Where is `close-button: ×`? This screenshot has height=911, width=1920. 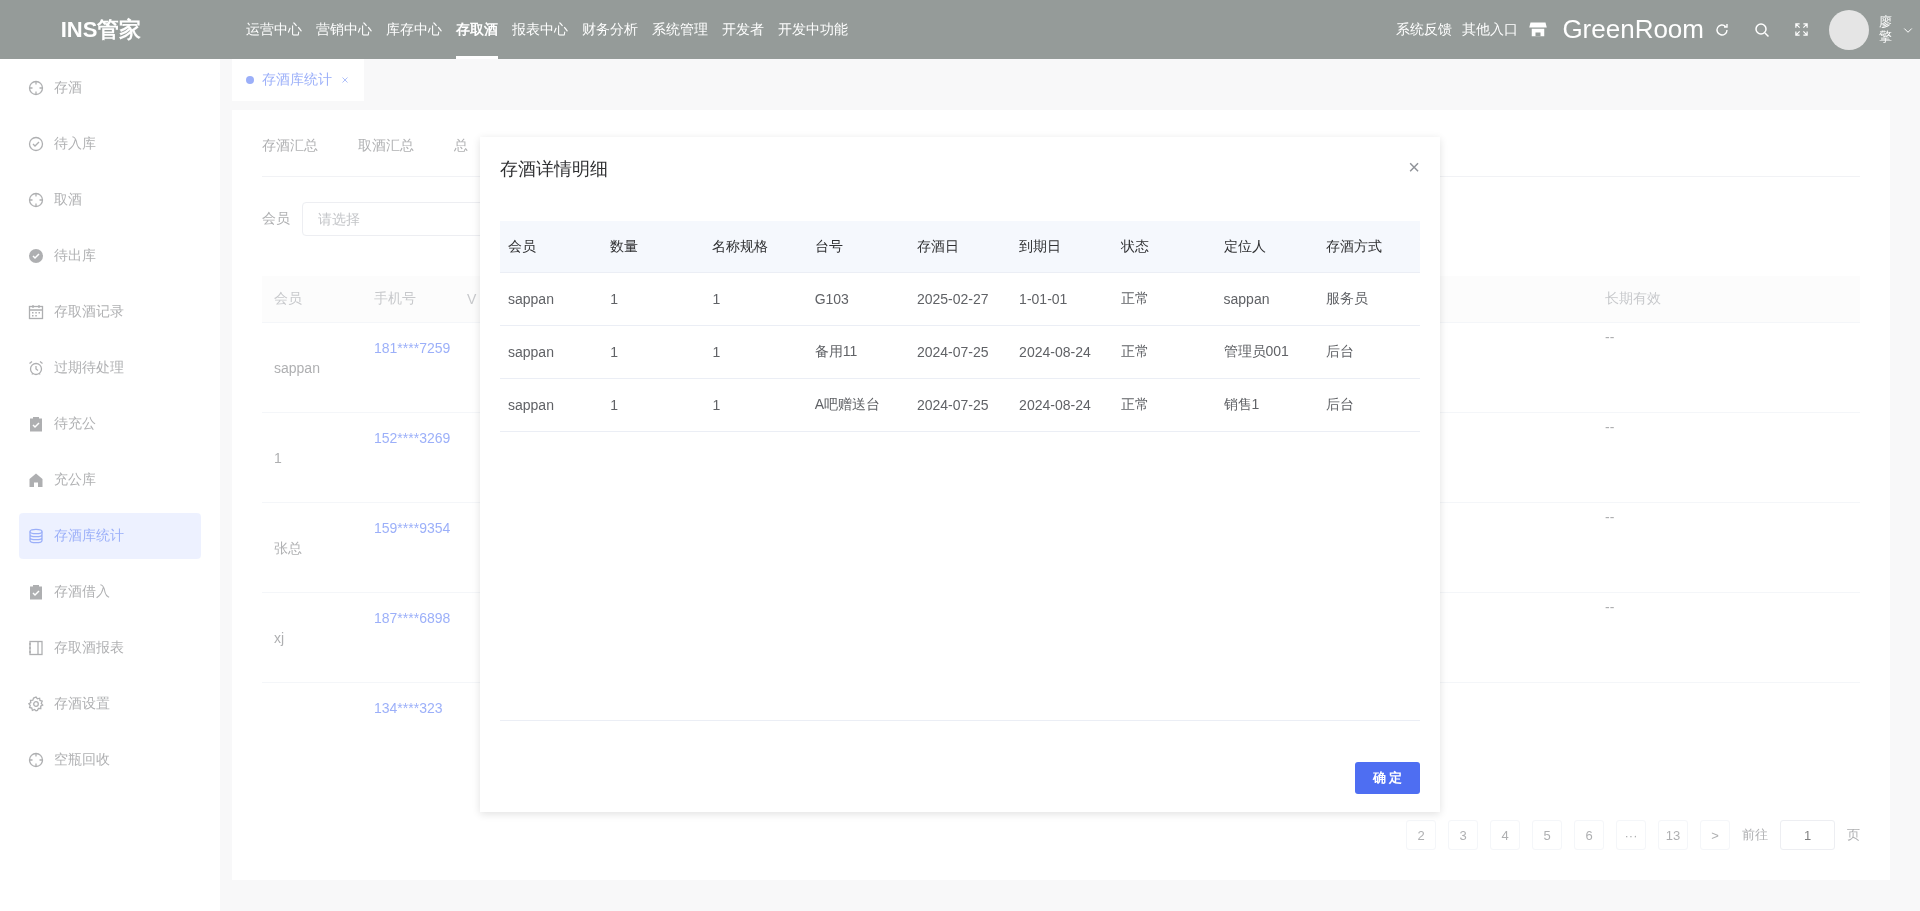 close-button: × is located at coordinates (1414, 167).